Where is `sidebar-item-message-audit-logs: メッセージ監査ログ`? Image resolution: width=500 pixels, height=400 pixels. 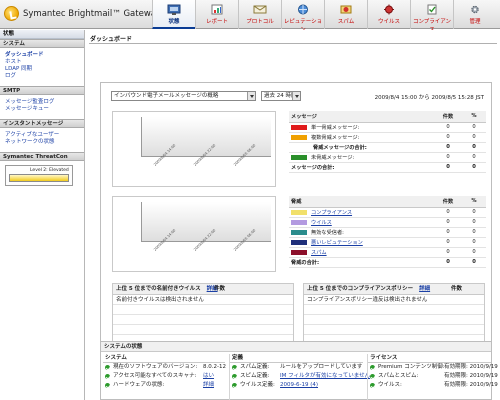
sidebar-item-message-audit-logs: メッセージ監査ログ is located at coordinates (43, 102).